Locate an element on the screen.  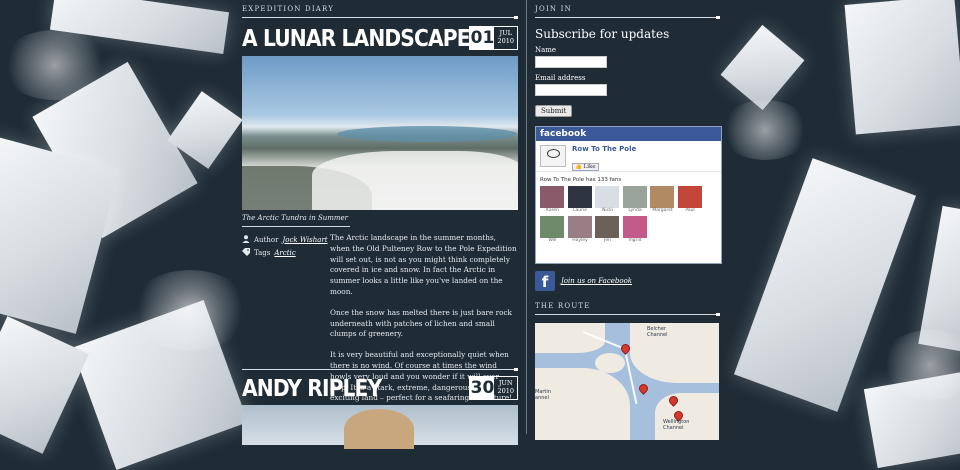
facebook-join: f Join us on Facebook is located at coordinates (627, 281).